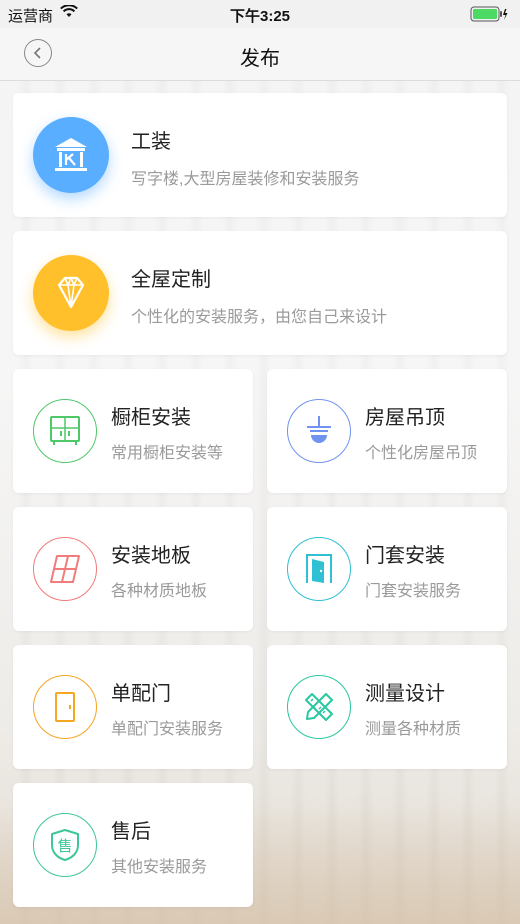  I want to click on service-card-ceiling: 房屋吊顶 个性化房屋吊顶, so click(387, 431).